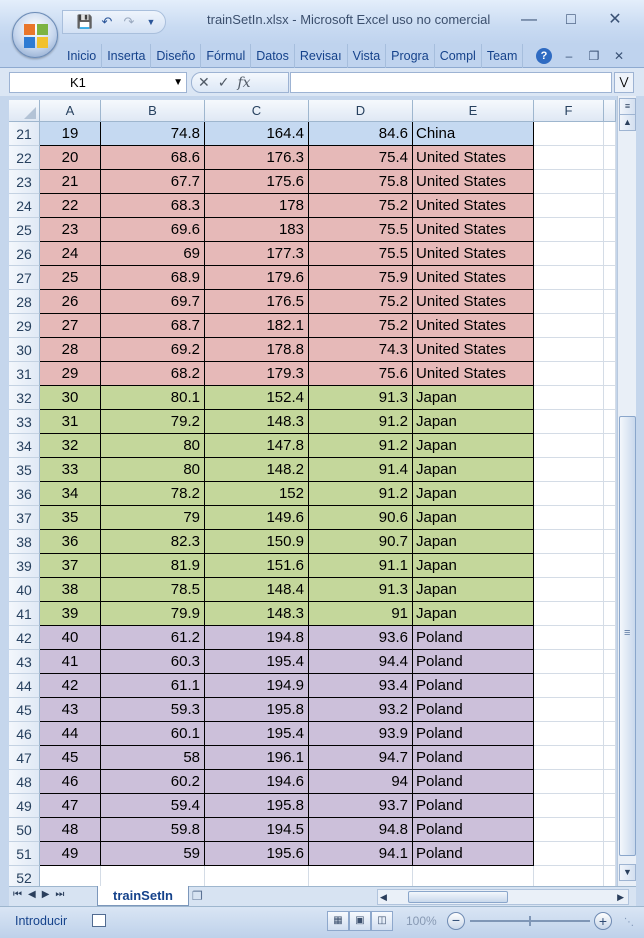  What do you see at coordinates (153, 134) in the screenshot?
I see `cell-b: 74.8` at bounding box center [153, 134].